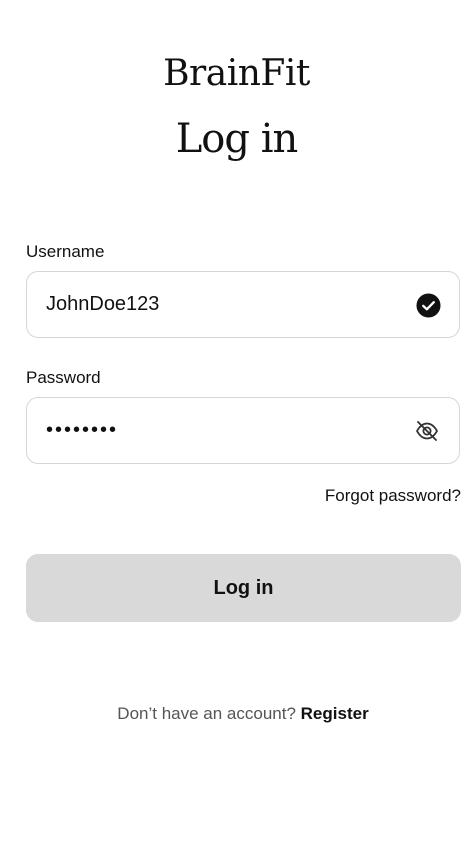 The image size is (473, 864). I want to click on login-button: Log in, so click(243, 588).